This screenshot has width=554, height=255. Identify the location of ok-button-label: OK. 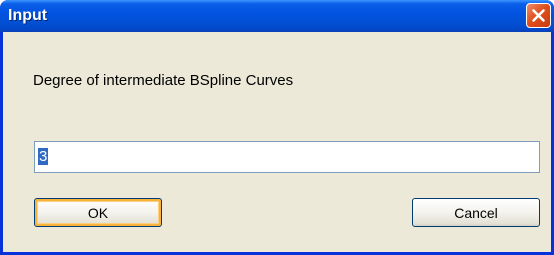
(98, 212).